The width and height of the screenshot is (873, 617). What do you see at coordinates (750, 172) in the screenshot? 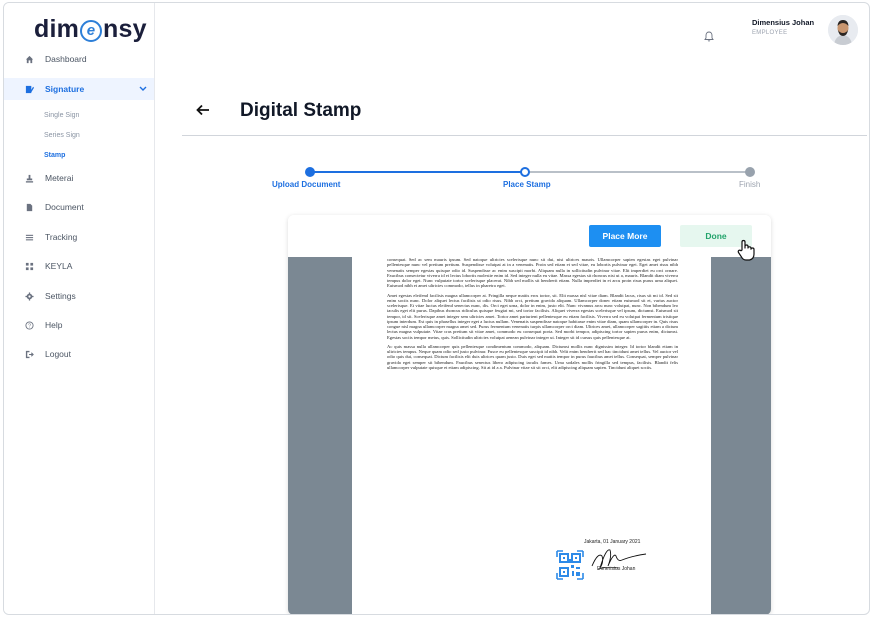
I see `step-indicator-finish` at bounding box center [750, 172].